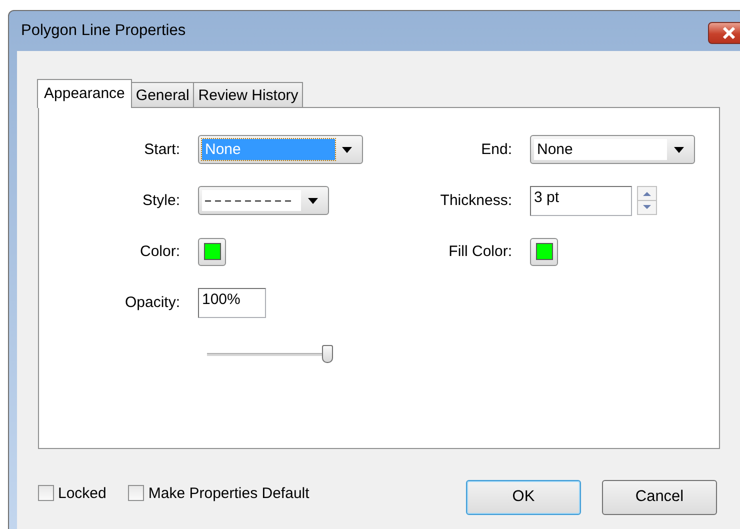  I want to click on field-label: Thickness:, so click(476, 200).